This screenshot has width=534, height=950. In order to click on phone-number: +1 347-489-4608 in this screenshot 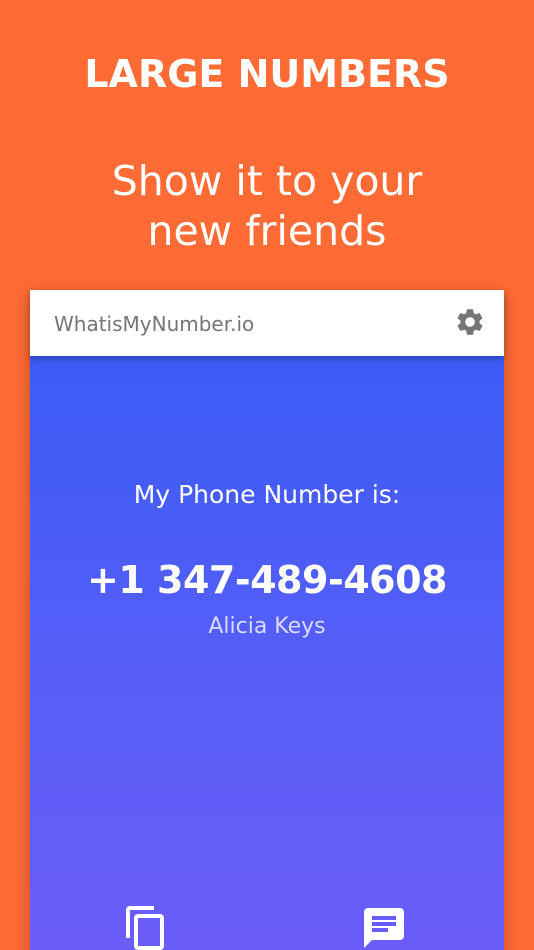, I will do `click(267, 580)`.